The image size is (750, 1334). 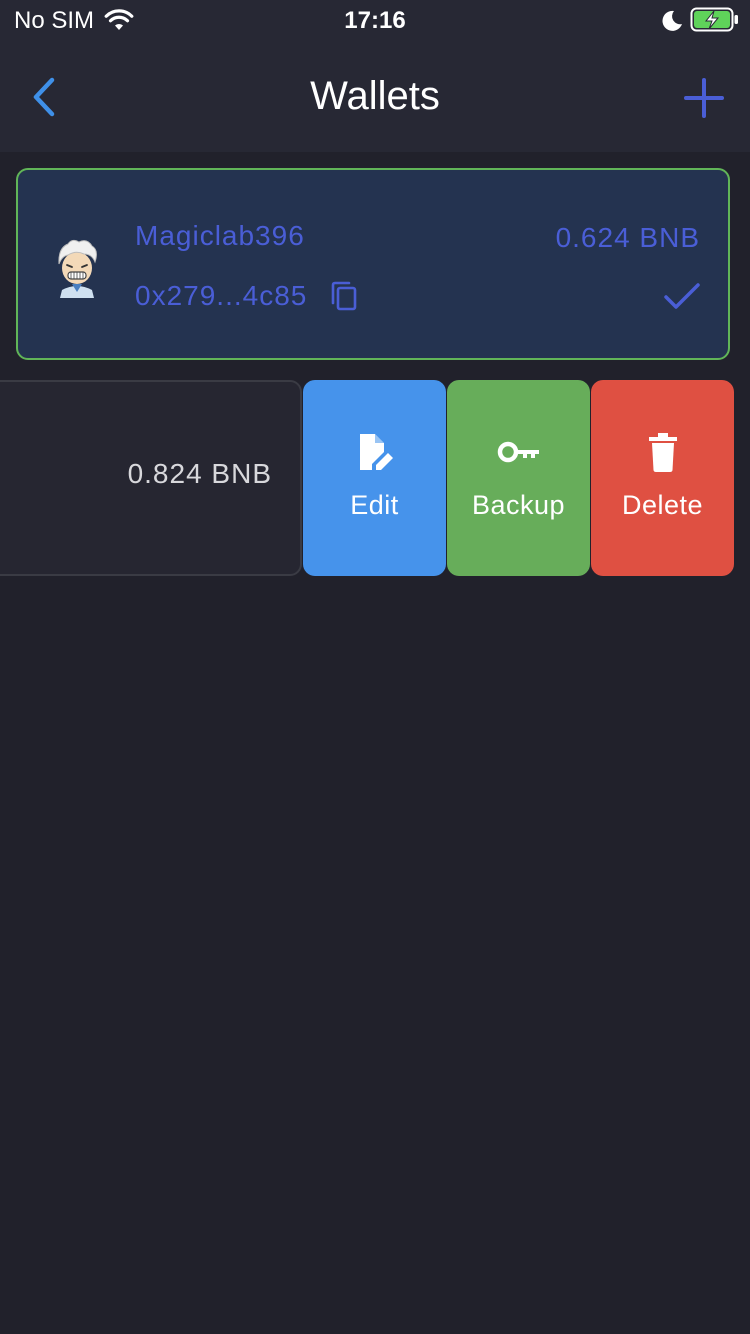 I want to click on avatar, so click(x=77, y=268).